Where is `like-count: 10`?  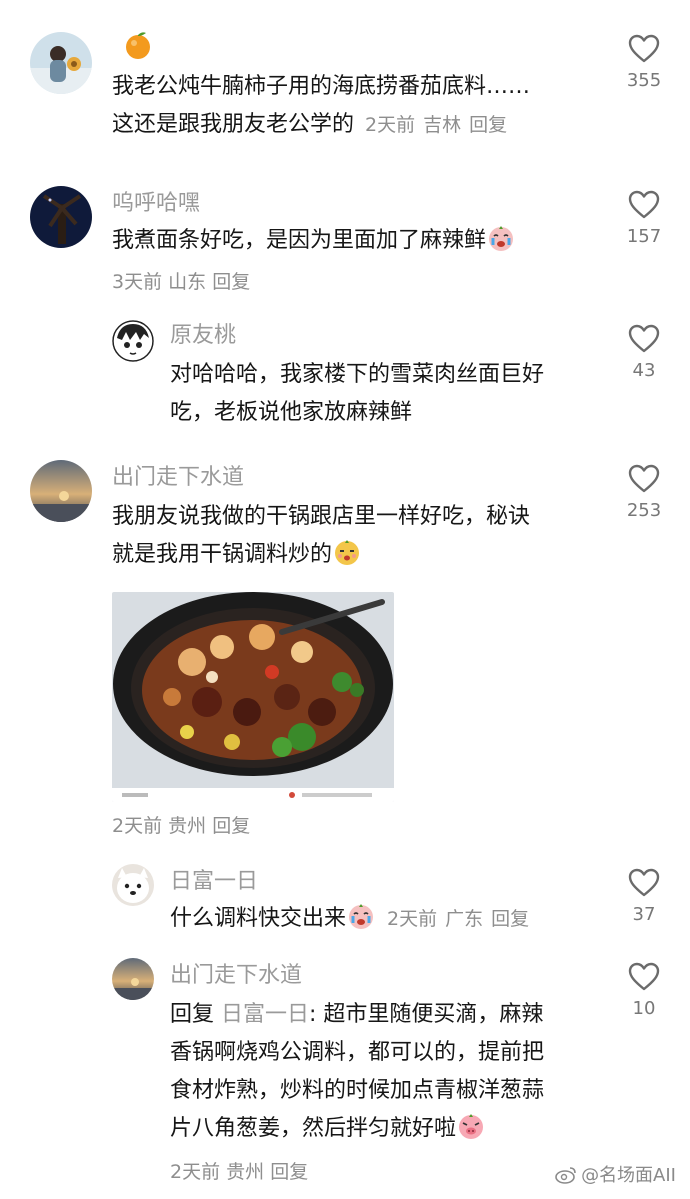 like-count: 10 is located at coordinates (644, 1008).